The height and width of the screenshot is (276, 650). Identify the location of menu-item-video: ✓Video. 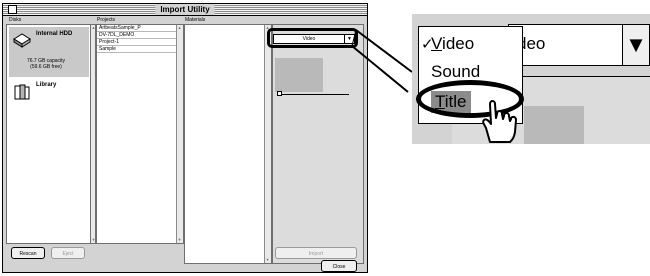
(447, 44).